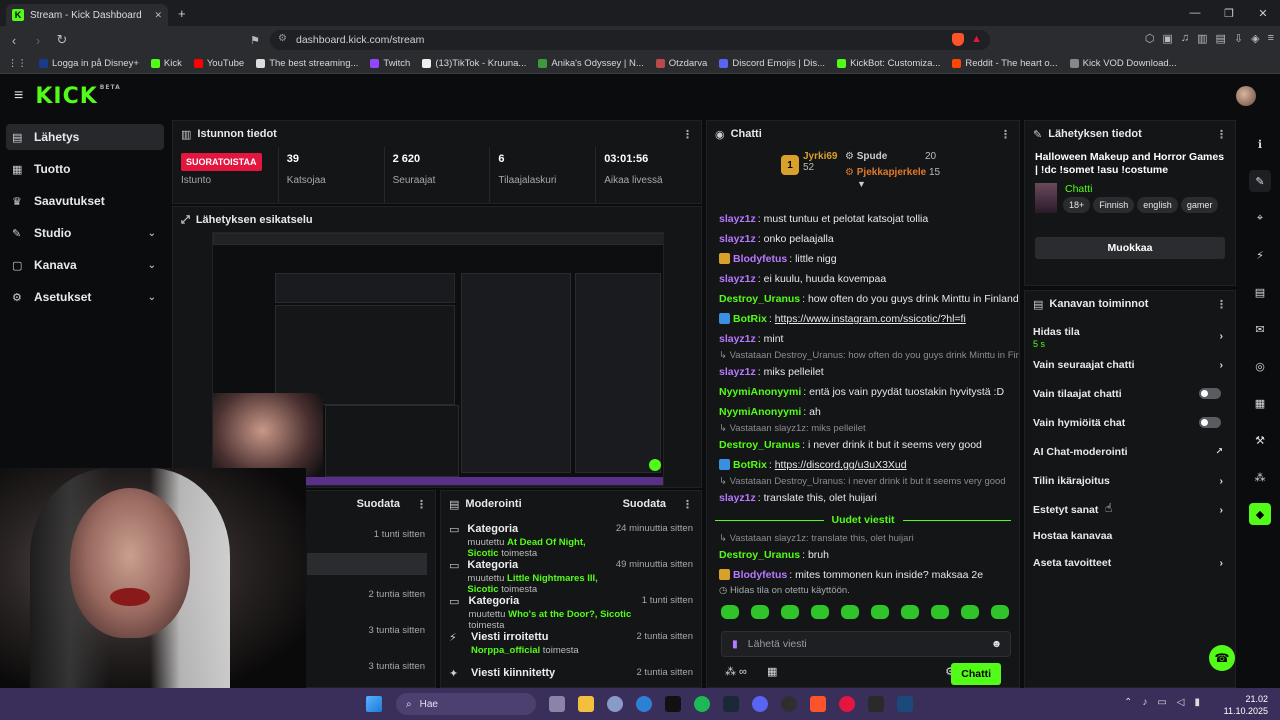  Describe the element at coordinates (760, 704) in the screenshot. I see `discord-icon` at that location.